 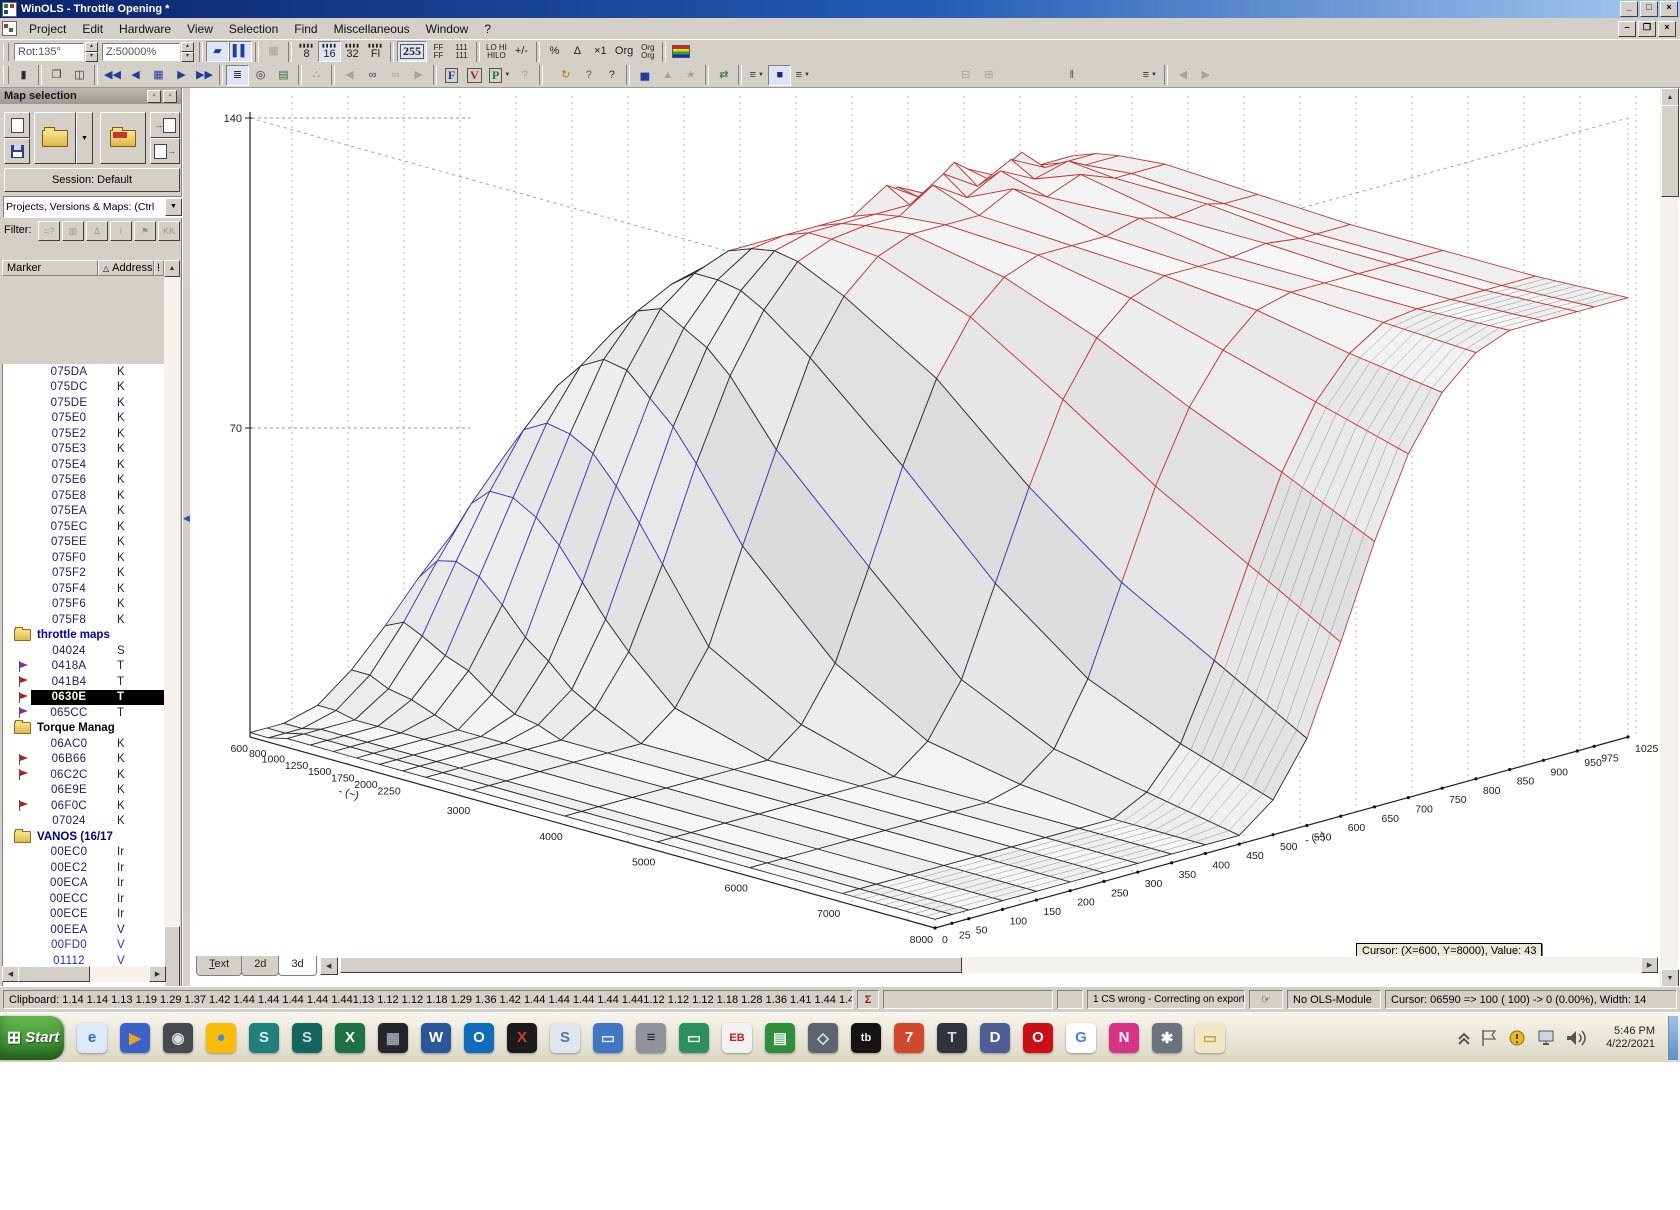 I want to click on filter-button-1: ▥, so click(x=73, y=231).